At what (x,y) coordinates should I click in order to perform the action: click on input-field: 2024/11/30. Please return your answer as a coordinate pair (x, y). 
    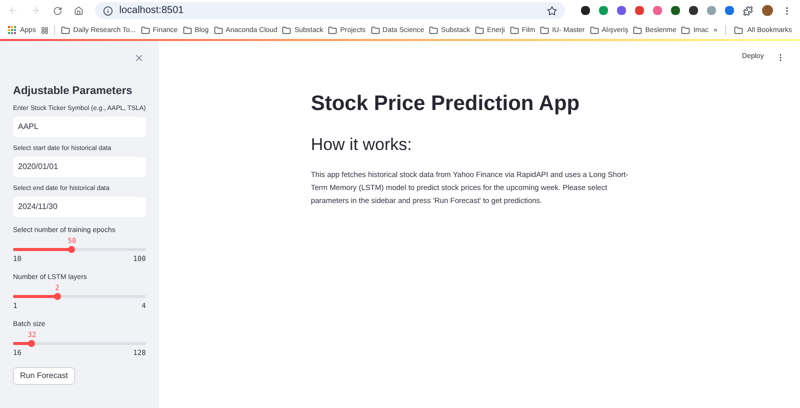
    Looking at the image, I should click on (79, 207).